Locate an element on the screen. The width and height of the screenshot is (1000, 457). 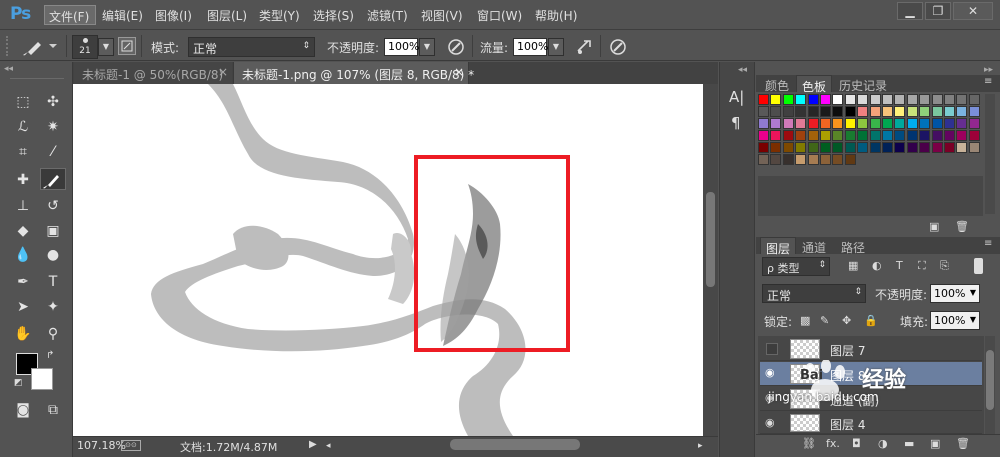
tab-document-1: 未标题-1 @ 50%(RGB/8) × is located at coordinates (153, 73).